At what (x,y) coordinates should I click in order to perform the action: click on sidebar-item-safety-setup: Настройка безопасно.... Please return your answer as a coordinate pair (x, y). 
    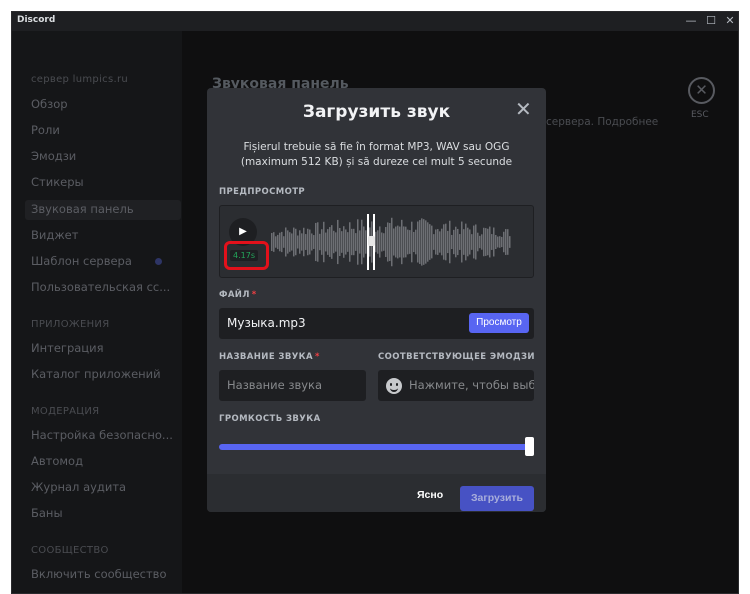
    Looking at the image, I should click on (102, 435).